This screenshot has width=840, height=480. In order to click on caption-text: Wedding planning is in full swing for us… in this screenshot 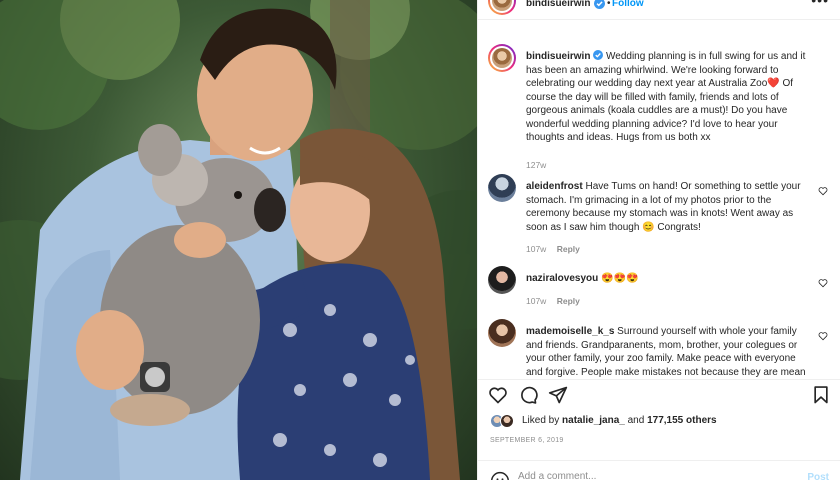, I will do `click(666, 97)`.